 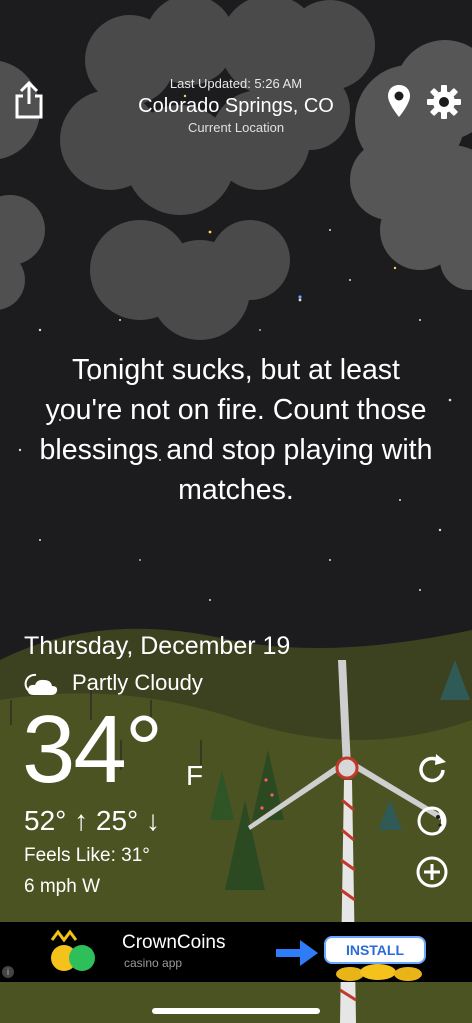 What do you see at coordinates (153, 963) in the screenshot?
I see `ad-subtitle: casino app` at bounding box center [153, 963].